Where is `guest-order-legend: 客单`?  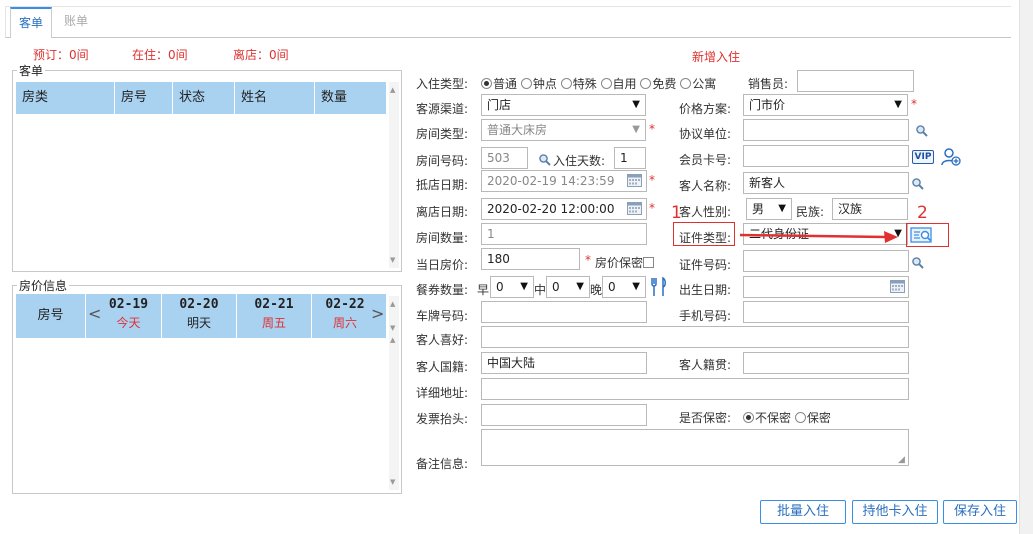
guest-order-legend: 客单 is located at coordinates (31, 71).